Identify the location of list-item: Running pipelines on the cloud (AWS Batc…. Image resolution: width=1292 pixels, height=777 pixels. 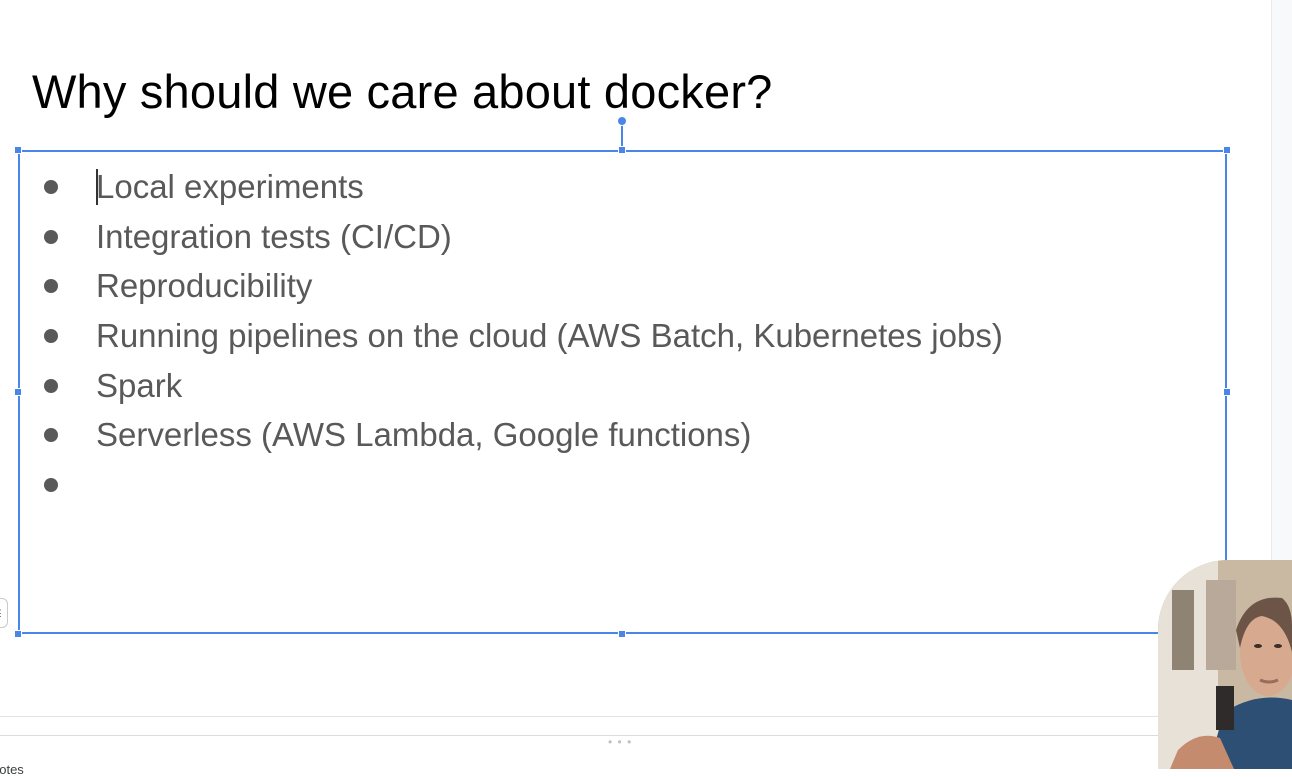
(523, 336).